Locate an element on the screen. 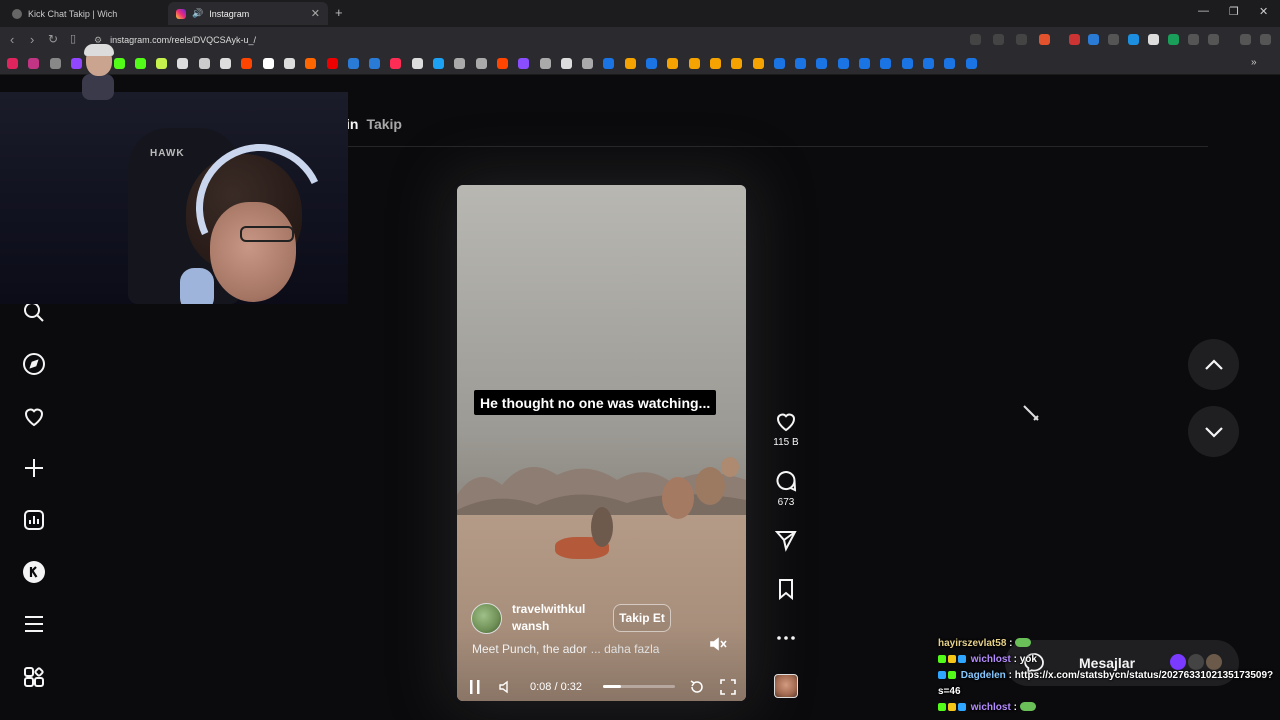 The height and width of the screenshot is (720, 1280). author-avatar is located at coordinates (486, 618).